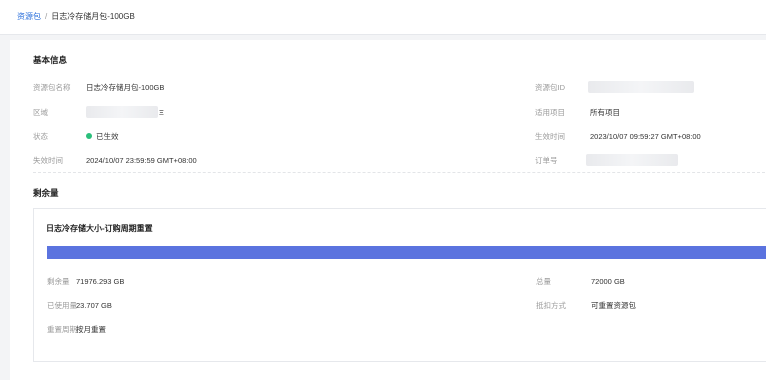  Describe the element at coordinates (645, 136) in the screenshot. I see `effective-time-value: 2023/10/07 09:59:27 GMT+08:00` at that location.